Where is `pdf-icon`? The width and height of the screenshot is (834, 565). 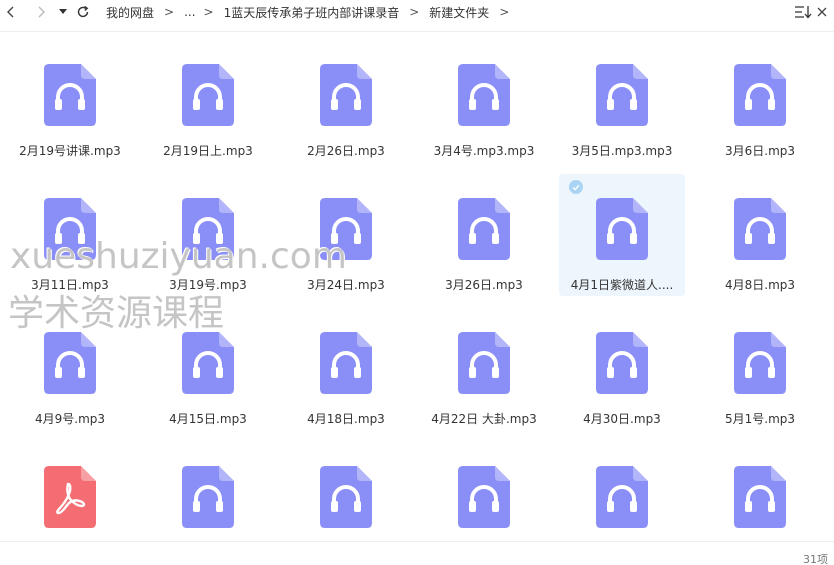
pdf-icon is located at coordinates (70, 497).